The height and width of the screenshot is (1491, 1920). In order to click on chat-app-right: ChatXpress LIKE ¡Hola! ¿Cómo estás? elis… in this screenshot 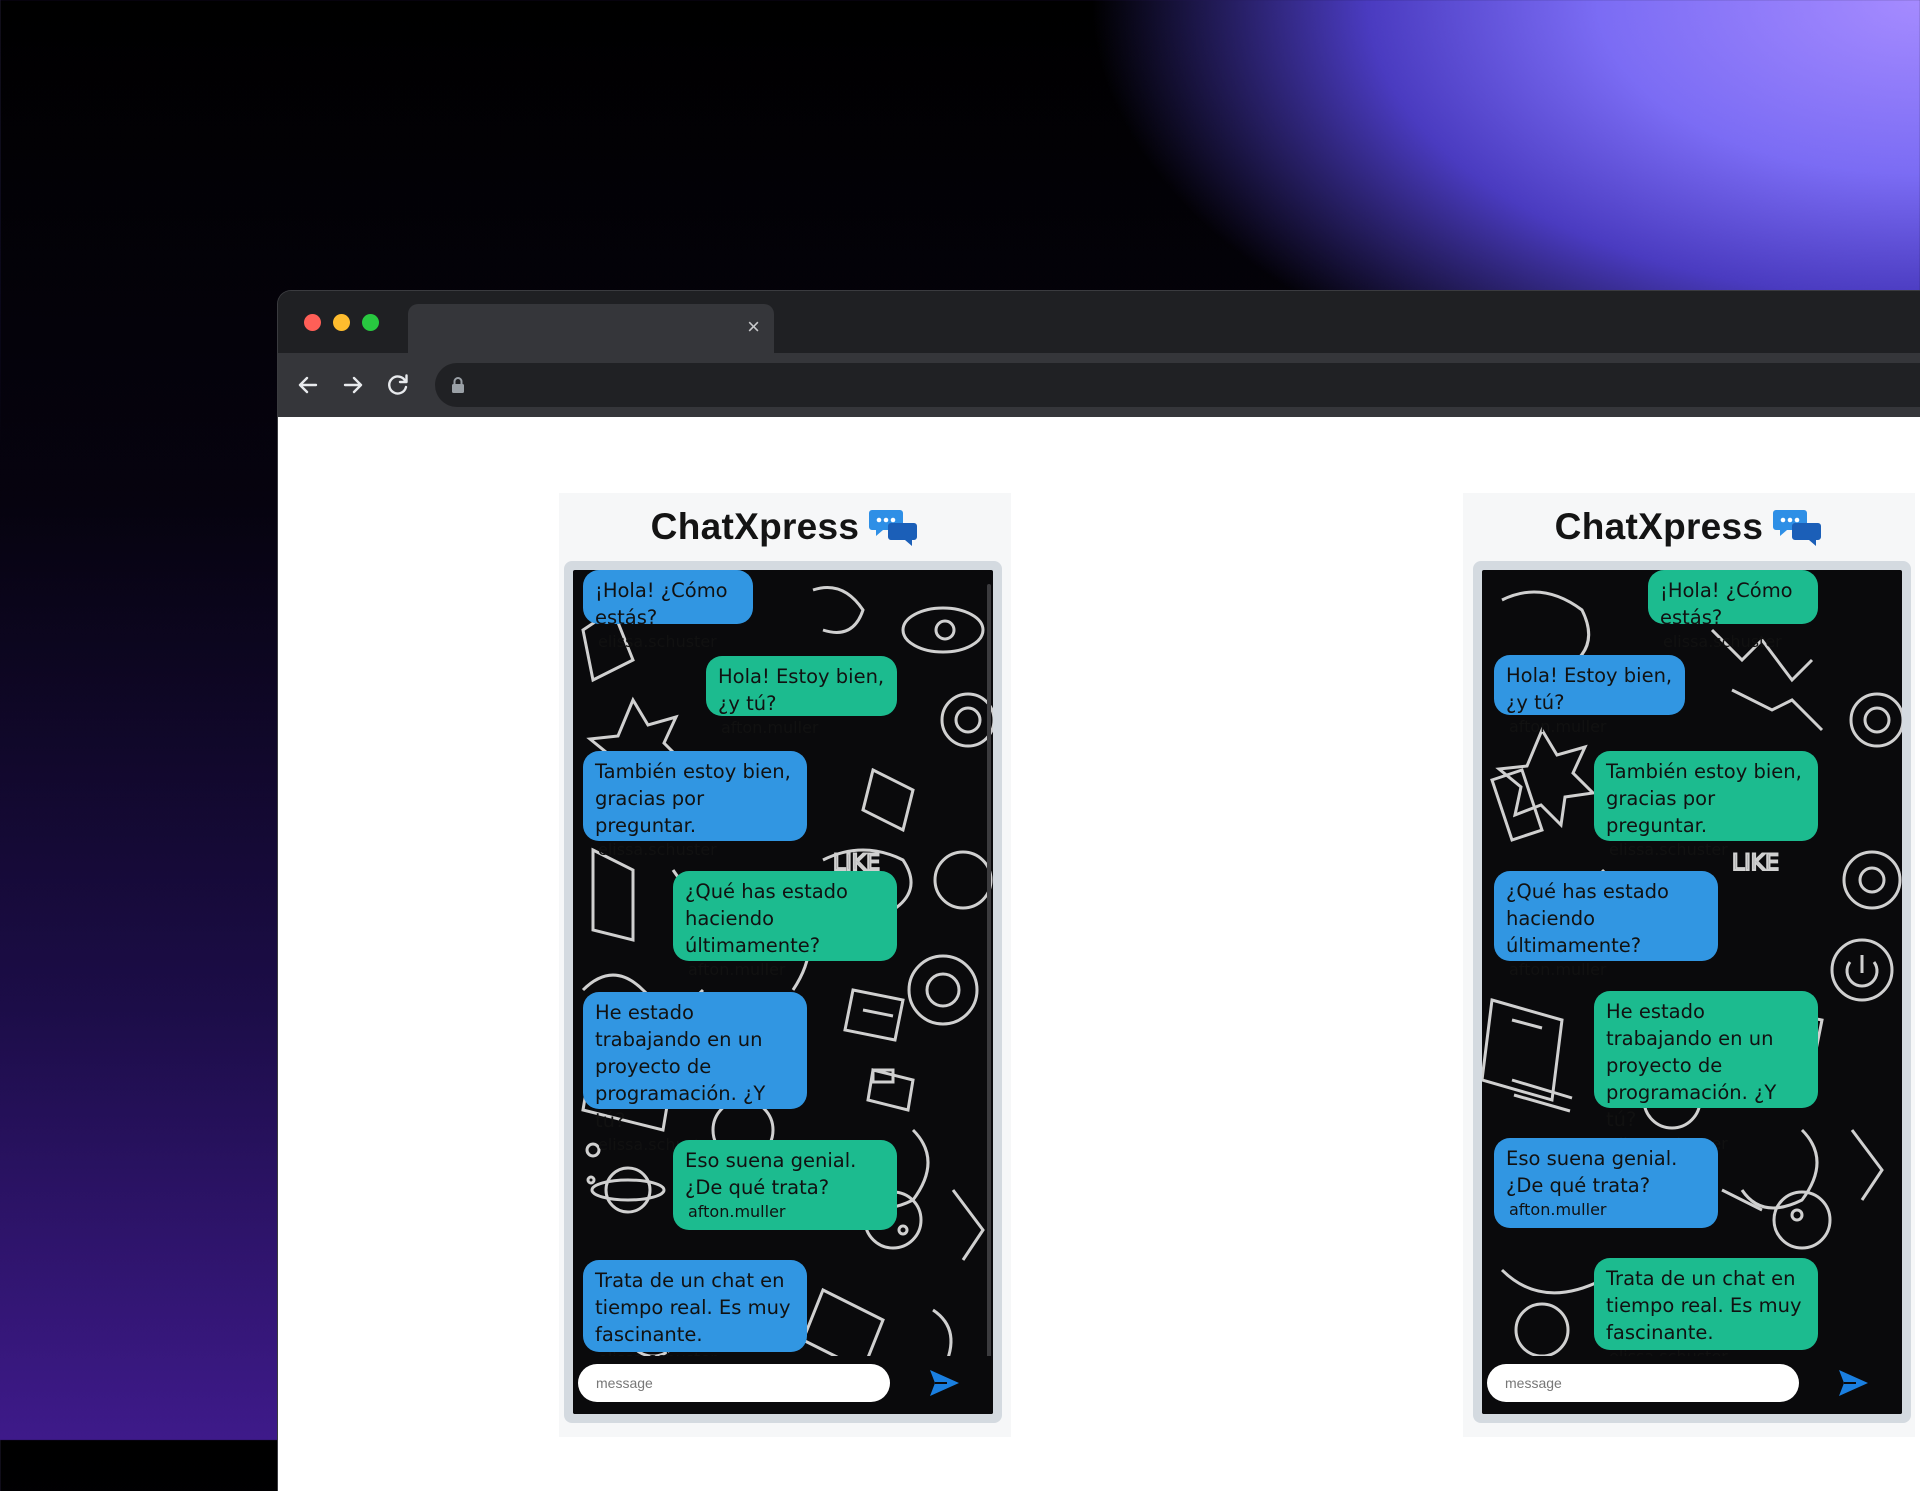, I will do `click(1689, 965)`.